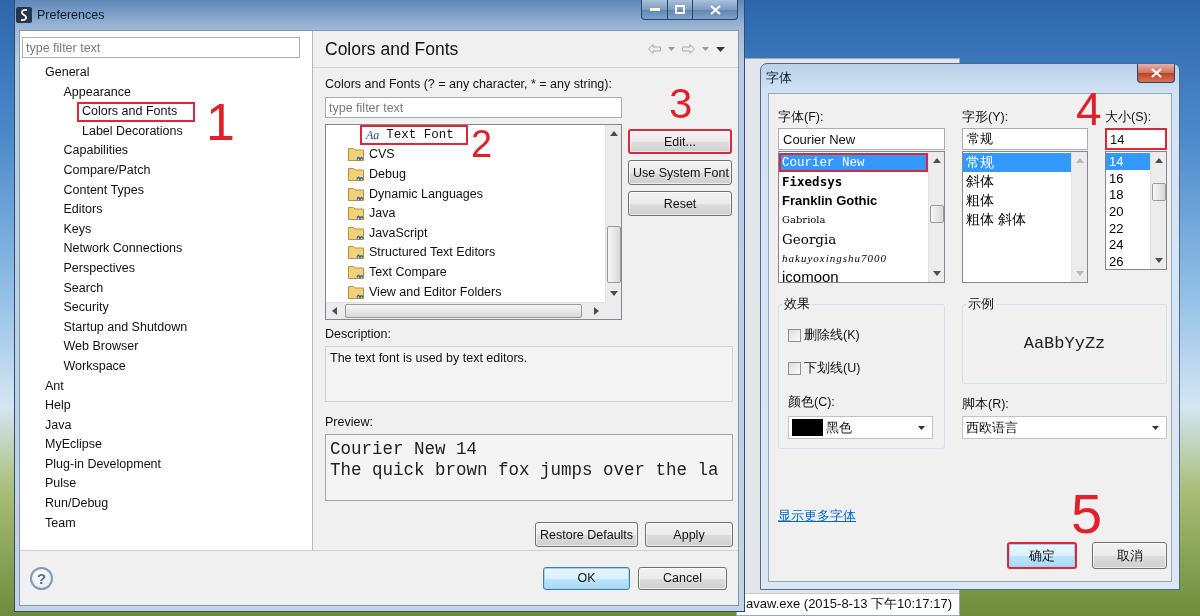 Image resolution: width=1200 pixels, height=616 pixels. Describe the element at coordinates (853, 274) in the screenshot. I see `list-option: icomoon` at that location.